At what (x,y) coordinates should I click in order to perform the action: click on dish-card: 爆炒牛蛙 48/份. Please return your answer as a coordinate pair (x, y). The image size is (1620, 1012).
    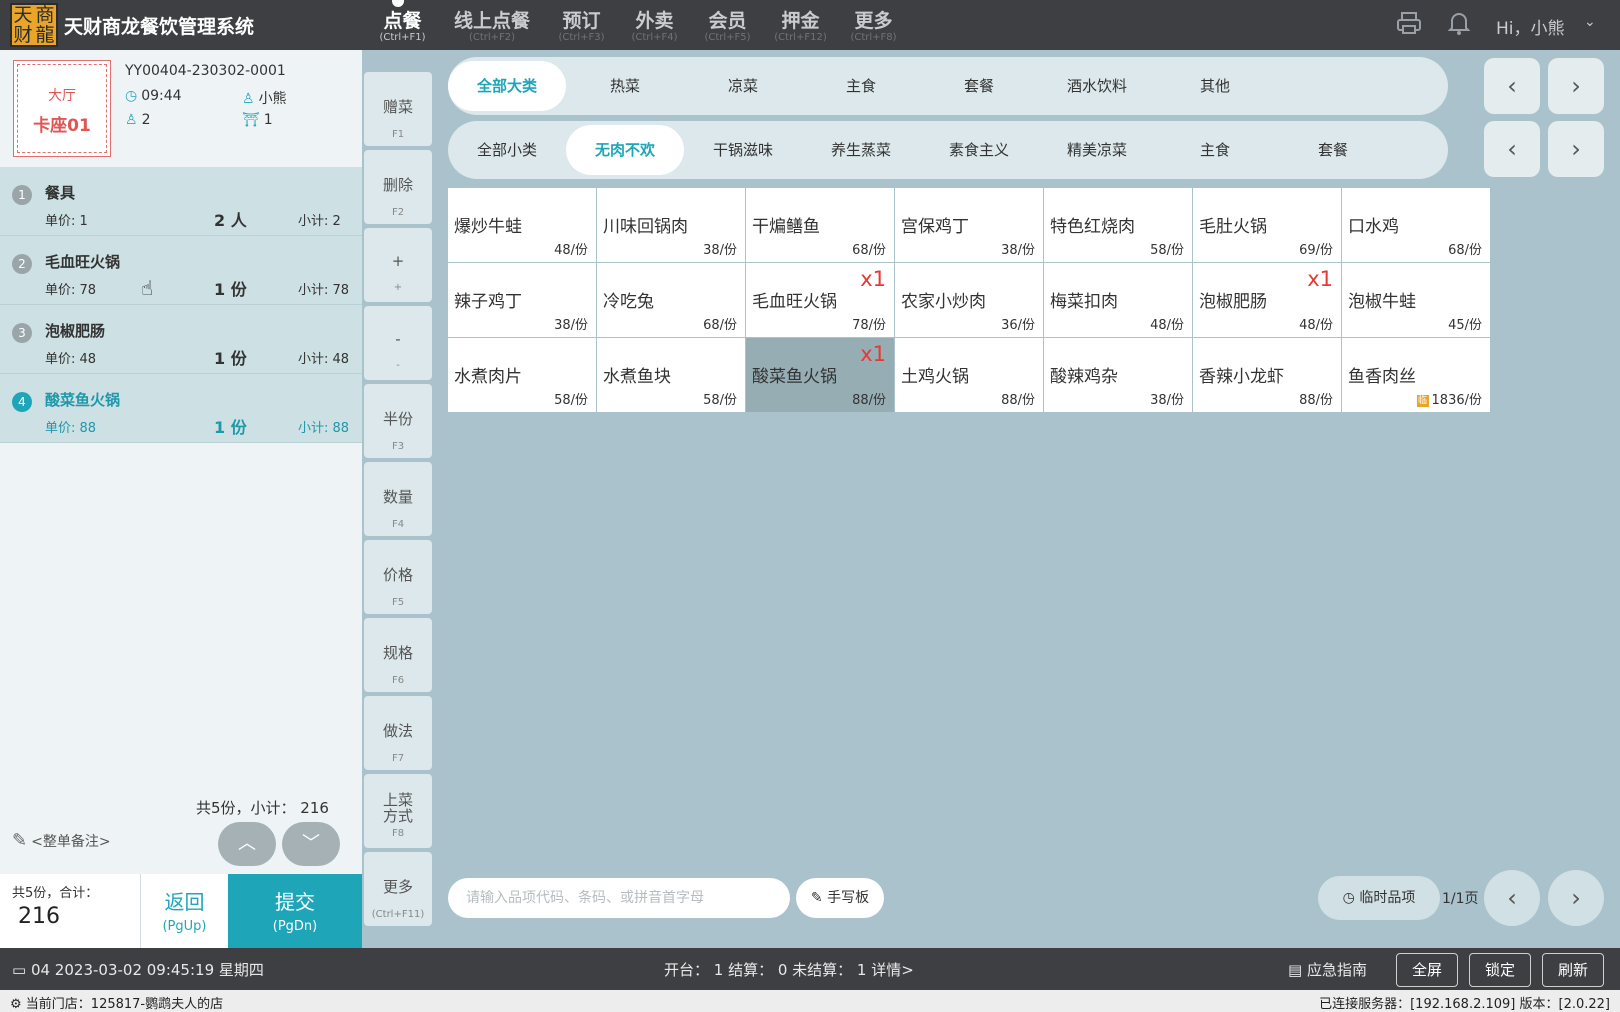
    Looking at the image, I should click on (522, 225).